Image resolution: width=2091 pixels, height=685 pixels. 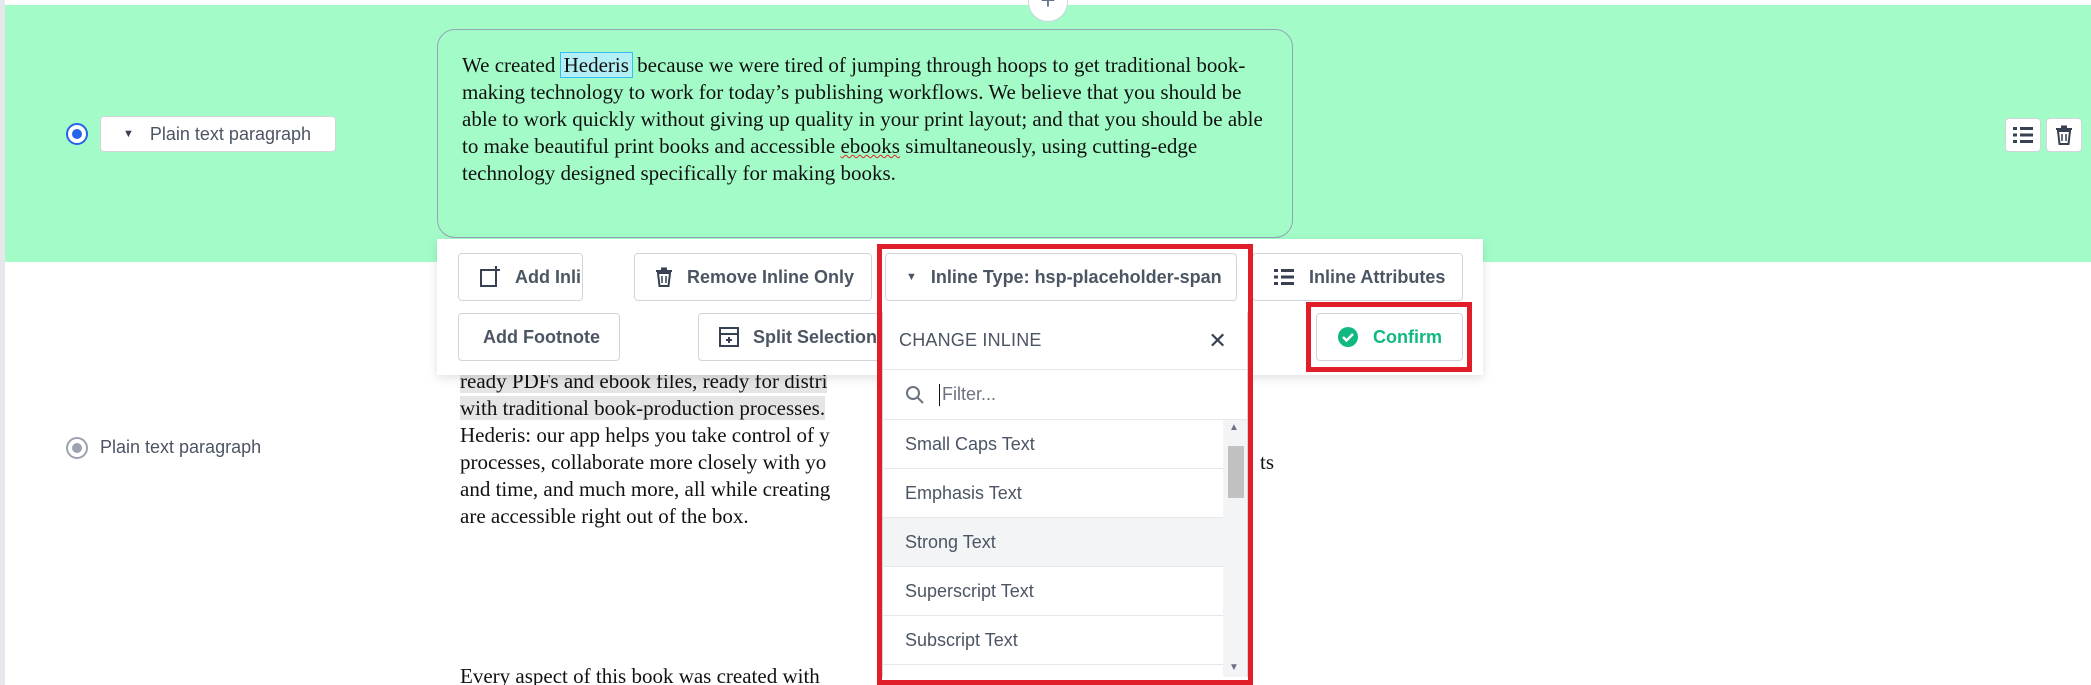 I want to click on split-selection-button: Split Selection B, so click(x=791, y=337).